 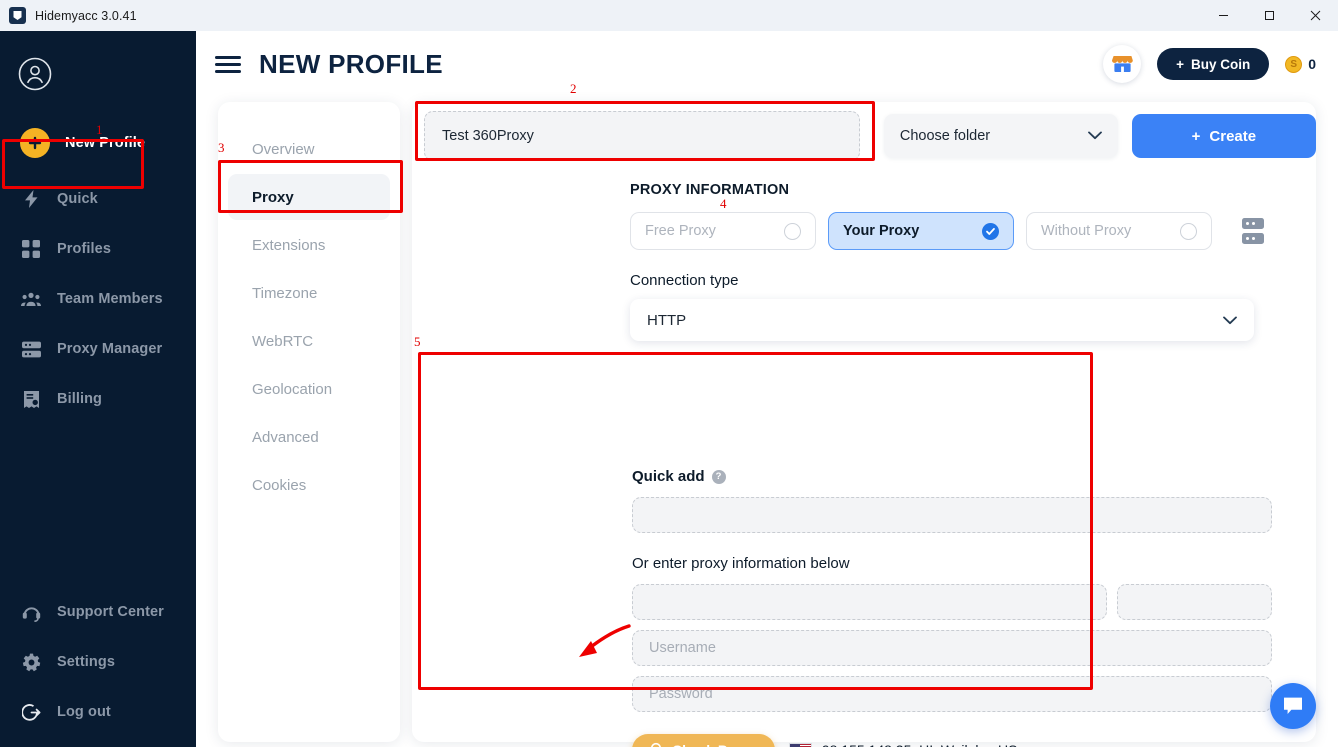 What do you see at coordinates (1293, 706) in the screenshot?
I see `chat-bubble-icon` at bounding box center [1293, 706].